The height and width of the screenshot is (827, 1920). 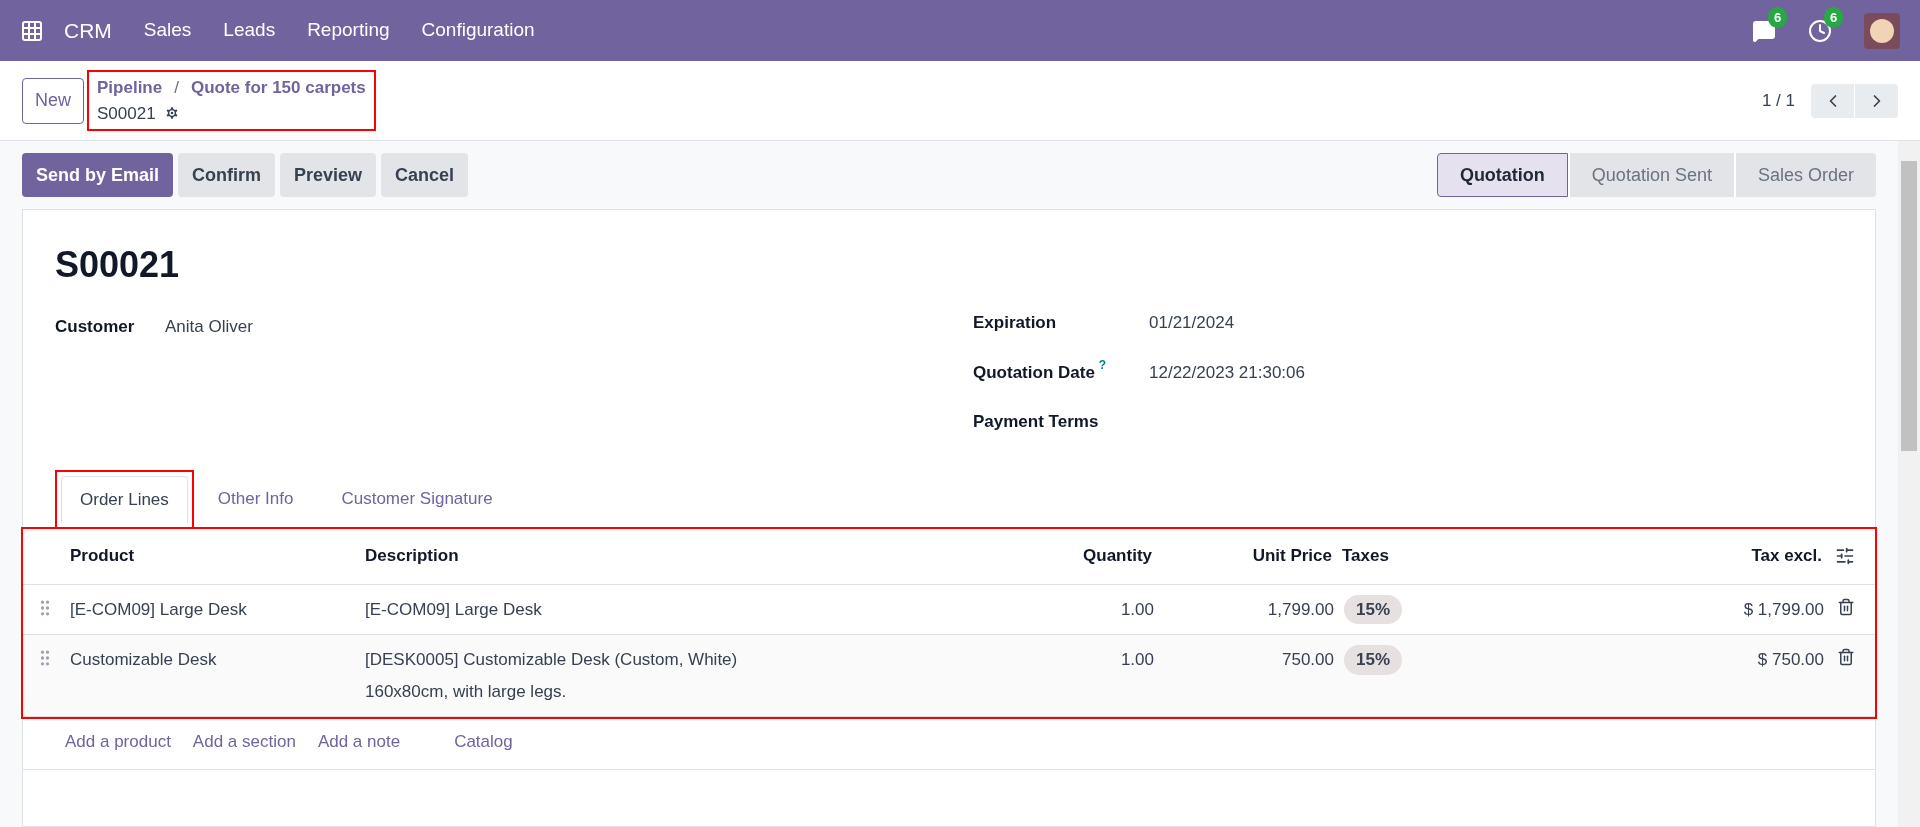 I want to click on user-avatar, so click(x=1882, y=30).